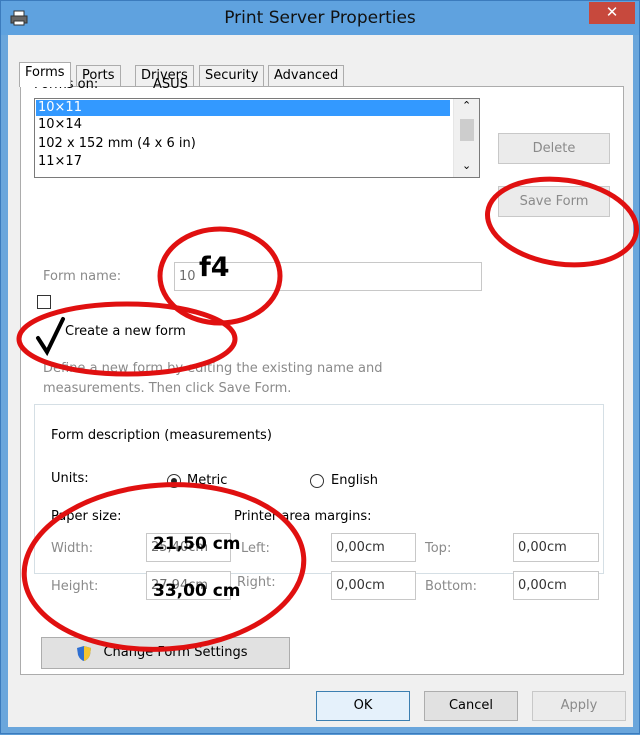  Describe the element at coordinates (72, 548) in the screenshot. I see `width-label: Width:` at that location.